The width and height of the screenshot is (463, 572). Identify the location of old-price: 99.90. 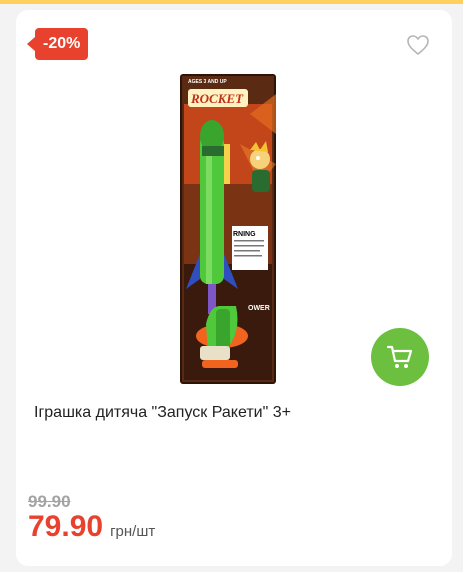
(49, 501).